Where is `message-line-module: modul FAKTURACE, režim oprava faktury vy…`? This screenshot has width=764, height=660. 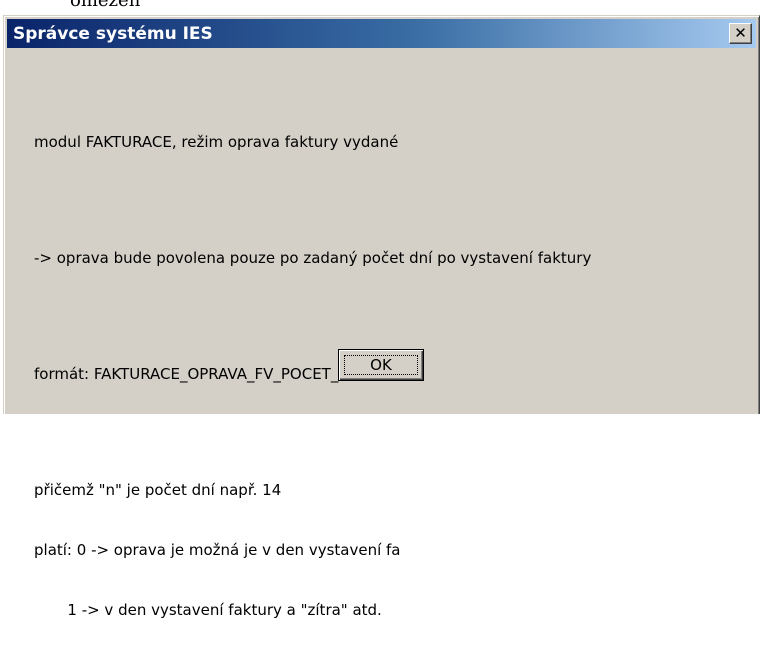
message-line-module: modul FAKTURACE, režim oprava faktury vy… is located at coordinates (216, 142).